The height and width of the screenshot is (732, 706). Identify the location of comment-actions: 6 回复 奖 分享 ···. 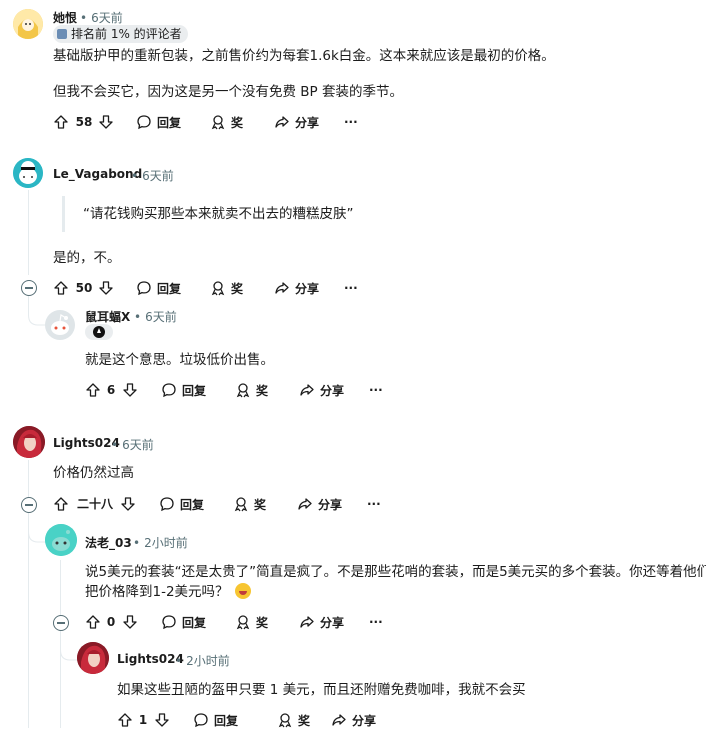
(250, 390).